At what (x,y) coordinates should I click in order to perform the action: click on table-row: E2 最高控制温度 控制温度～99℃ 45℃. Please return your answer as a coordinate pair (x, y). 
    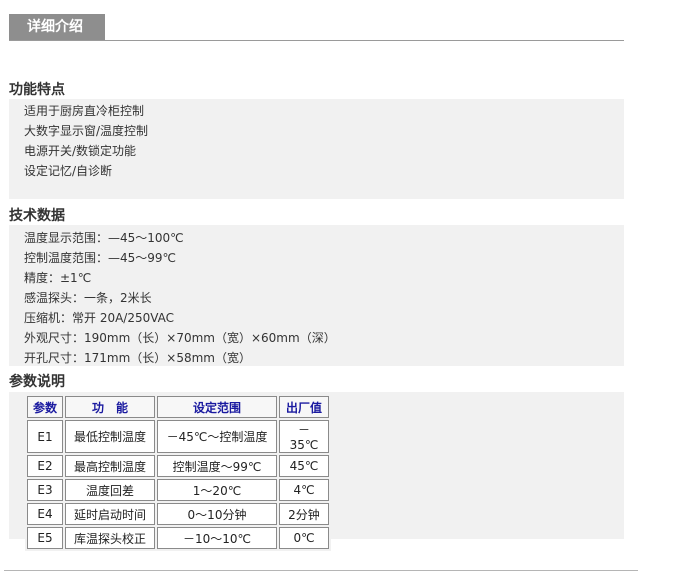
    Looking at the image, I should click on (178, 466).